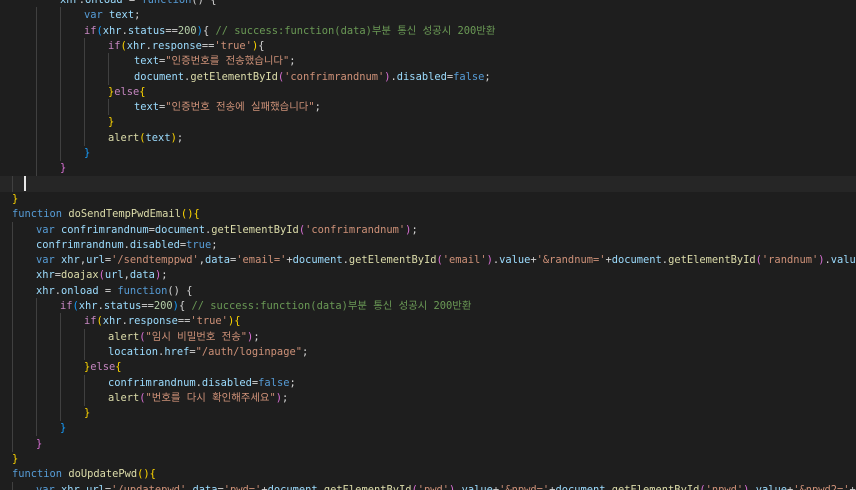 This screenshot has height=490, width=856. I want to click on code-line: confrimrandnum.disabled=false;, so click(428, 382).